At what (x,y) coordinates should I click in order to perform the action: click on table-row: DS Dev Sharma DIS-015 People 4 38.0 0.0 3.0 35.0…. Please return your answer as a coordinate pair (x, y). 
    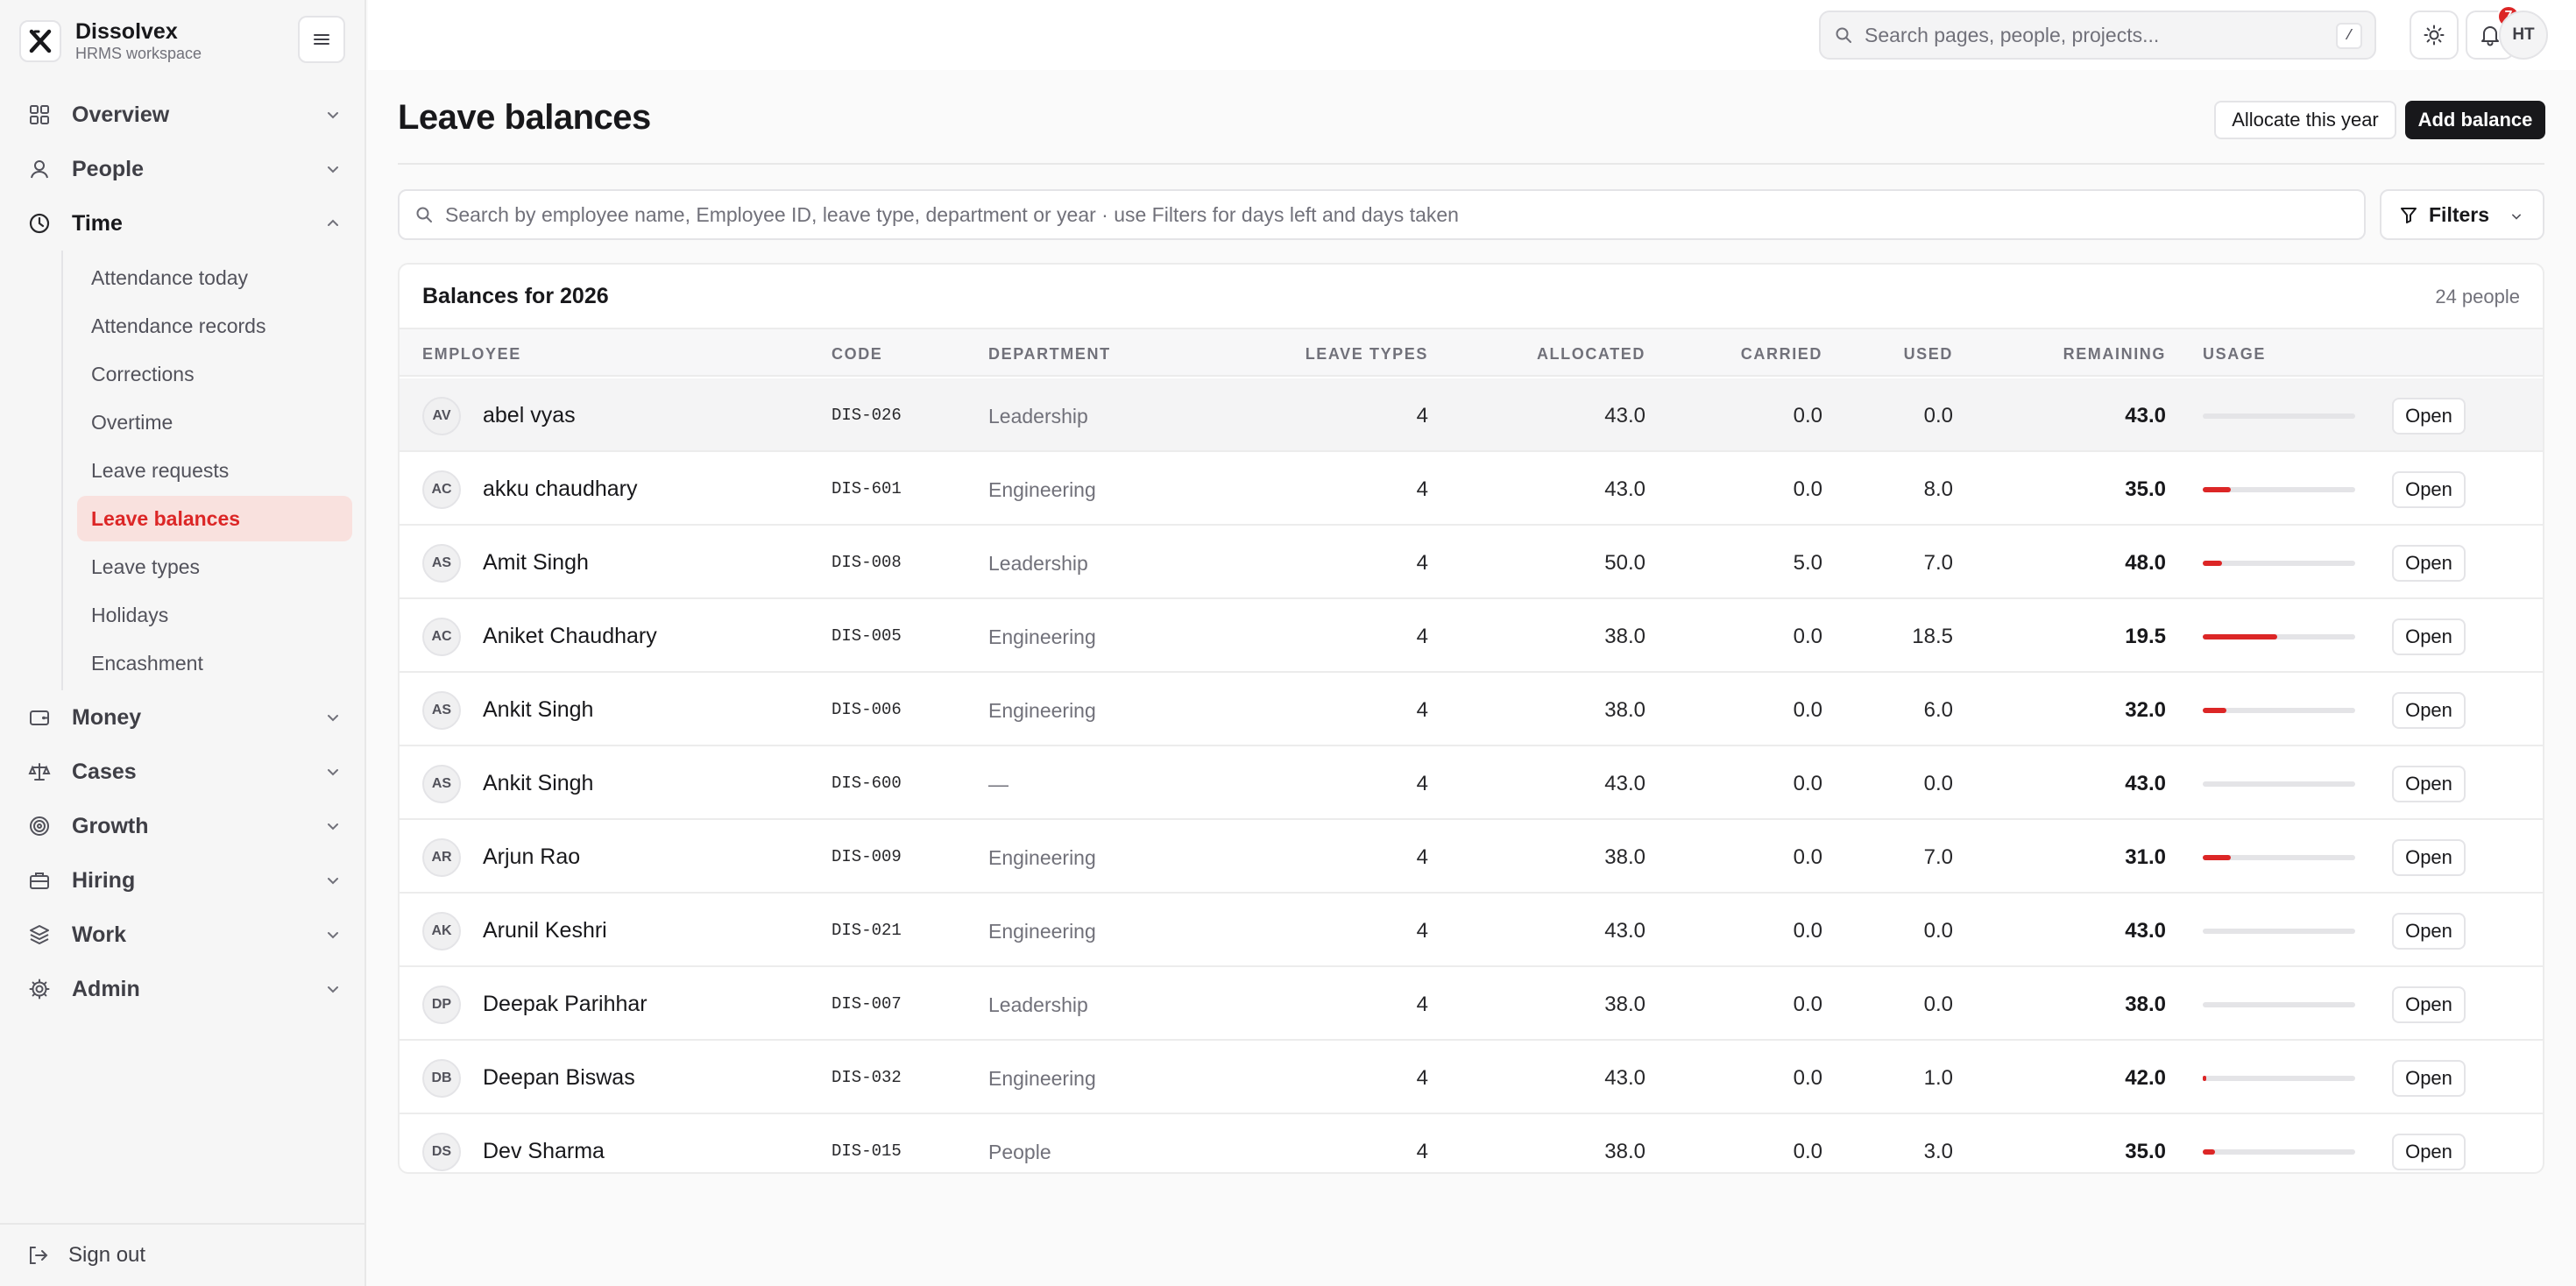
    Looking at the image, I should click on (1471, 1143).